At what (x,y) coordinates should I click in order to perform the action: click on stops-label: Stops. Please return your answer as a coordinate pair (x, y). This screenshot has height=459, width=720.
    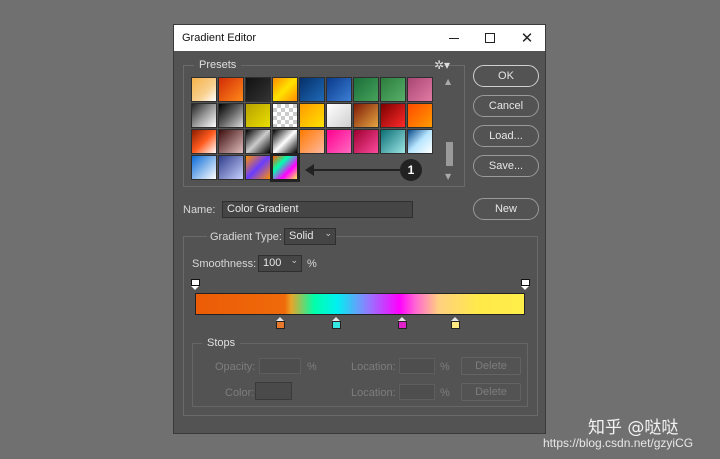
    Looking at the image, I should click on (221, 343).